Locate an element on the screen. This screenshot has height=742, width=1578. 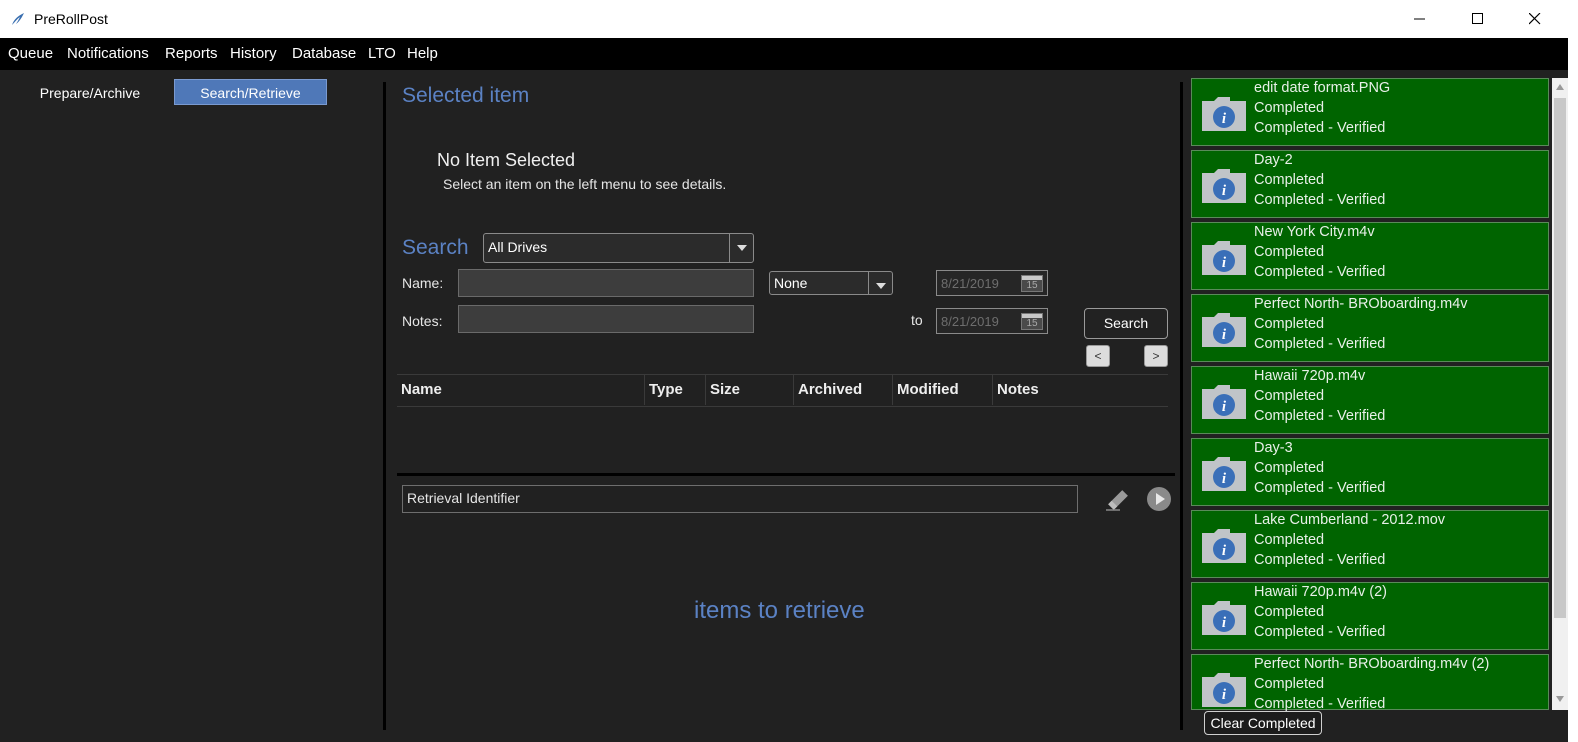
queue-card-filename: Hawaii 720p.m4v is located at coordinates (1310, 376).